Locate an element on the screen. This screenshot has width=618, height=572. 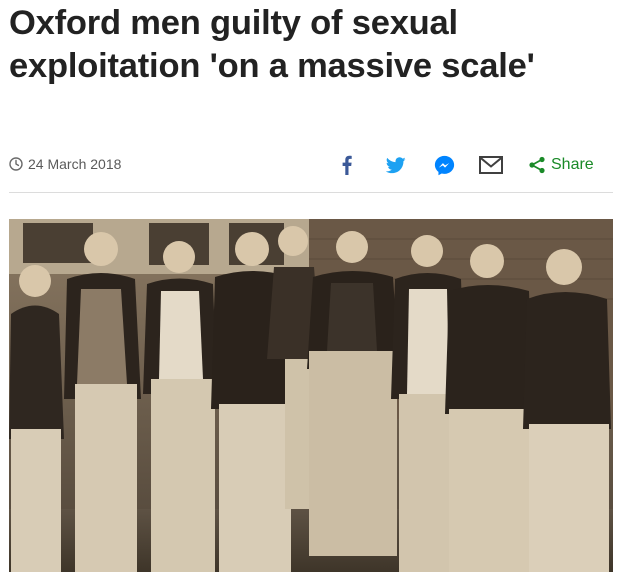
share-icon is located at coordinates (537, 165).